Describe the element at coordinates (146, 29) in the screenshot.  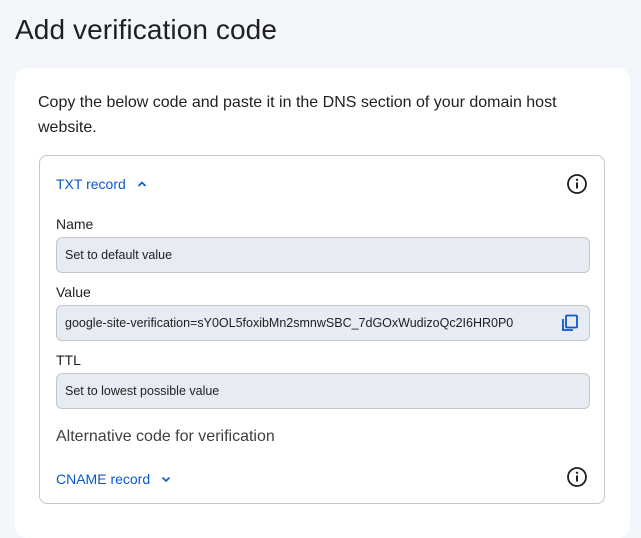
I see `page-title: Add verification code` at that location.